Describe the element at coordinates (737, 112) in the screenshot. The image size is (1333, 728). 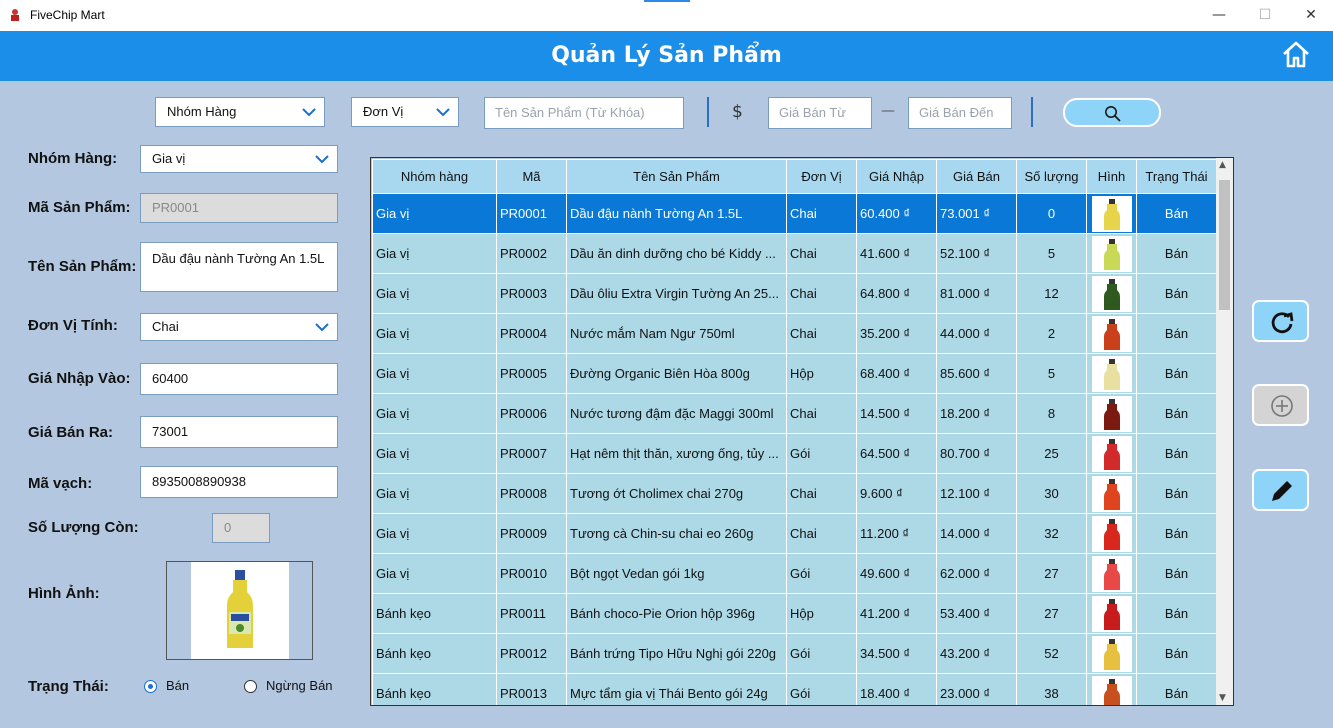
I see `currency-icon: $` at that location.